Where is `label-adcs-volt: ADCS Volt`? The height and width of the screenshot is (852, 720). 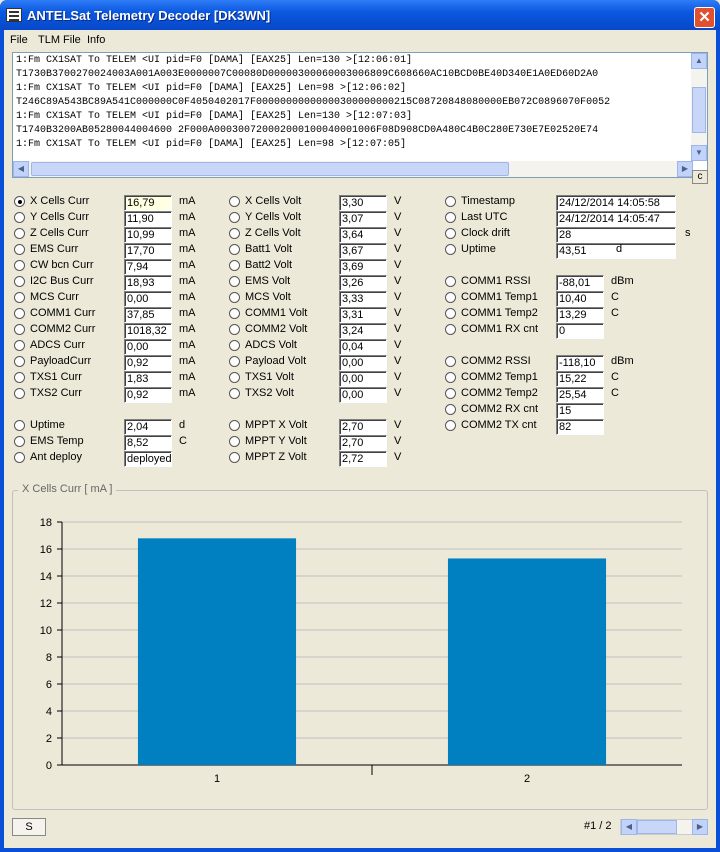
label-adcs-volt: ADCS Volt is located at coordinates (271, 345).